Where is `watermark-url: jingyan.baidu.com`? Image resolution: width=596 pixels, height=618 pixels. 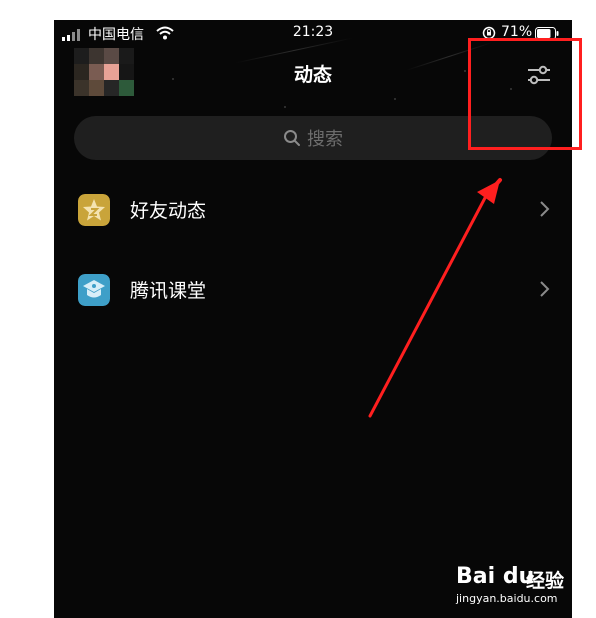 watermark-url: jingyan.baidu.com is located at coordinates (507, 598).